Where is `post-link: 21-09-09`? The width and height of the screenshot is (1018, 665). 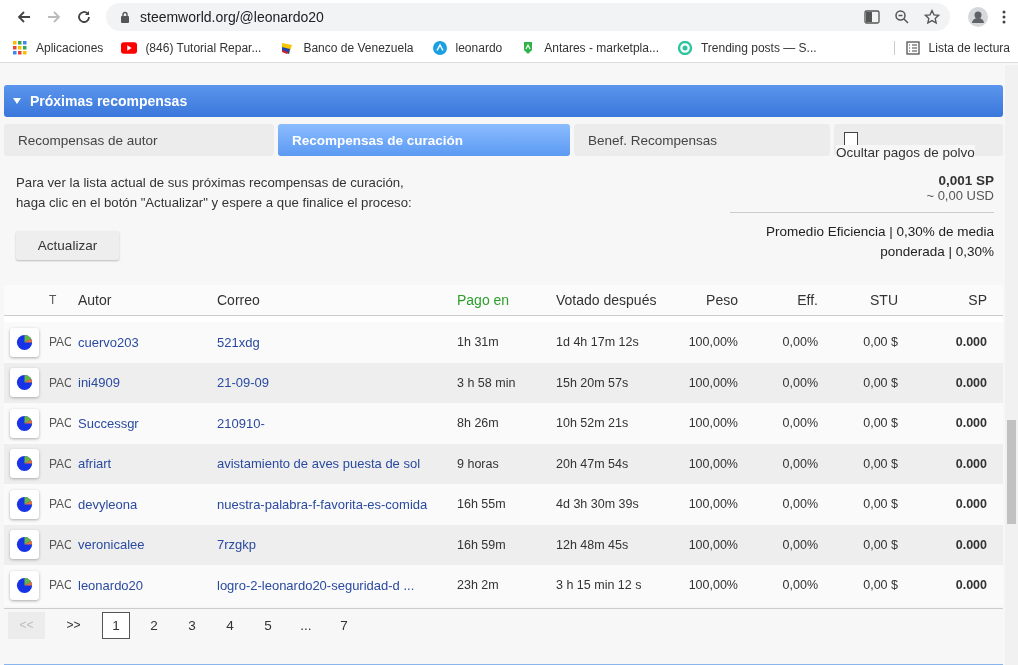
post-link: 21-09-09 is located at coordinates (337, 383).